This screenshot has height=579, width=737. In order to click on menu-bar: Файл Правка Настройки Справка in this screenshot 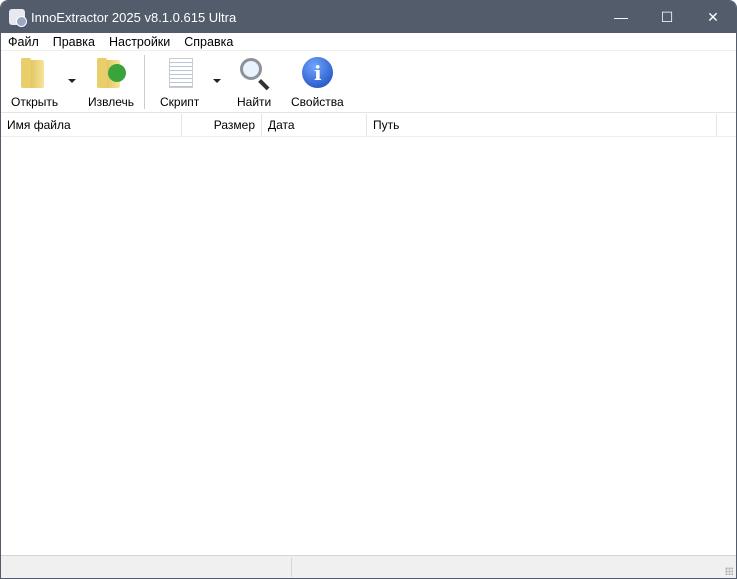, I will do `click(368, 42)`.